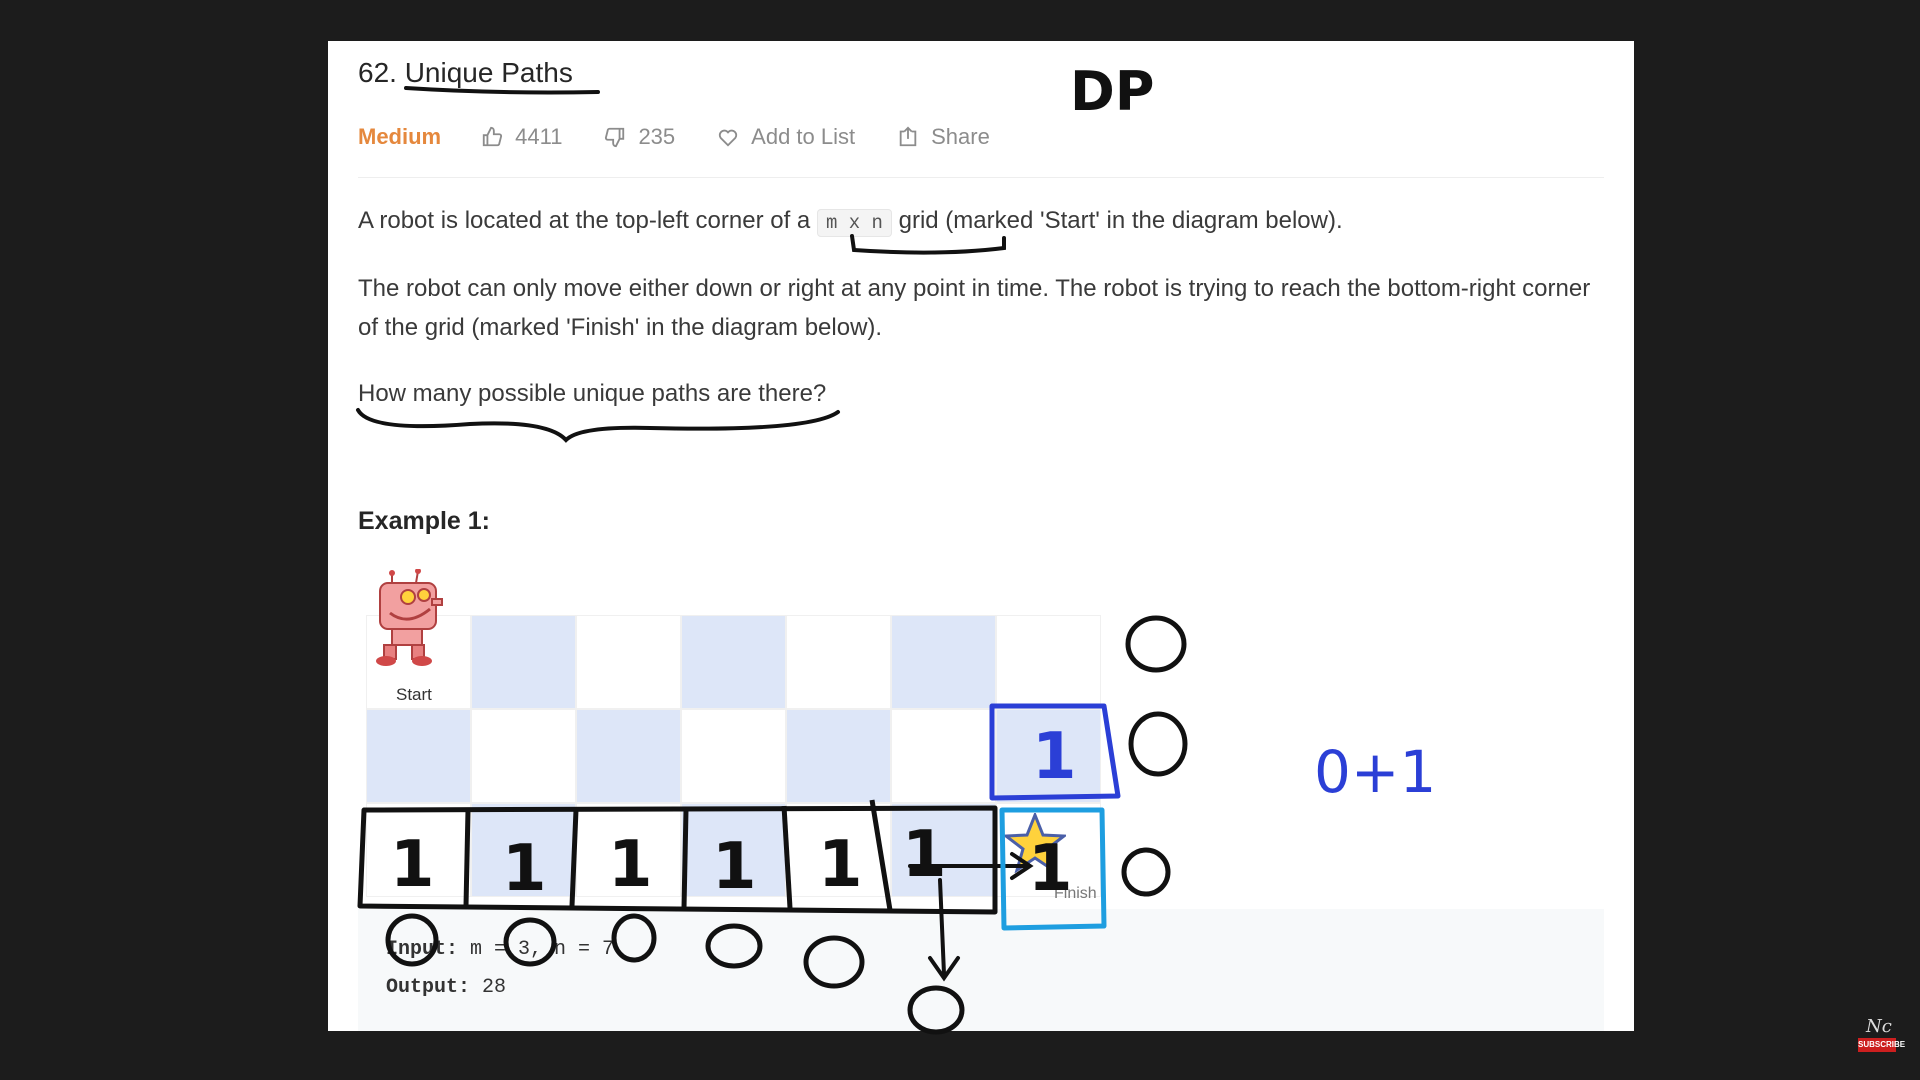  I want to click on problem-title: 62. Unique Paths, so click(465, 72).